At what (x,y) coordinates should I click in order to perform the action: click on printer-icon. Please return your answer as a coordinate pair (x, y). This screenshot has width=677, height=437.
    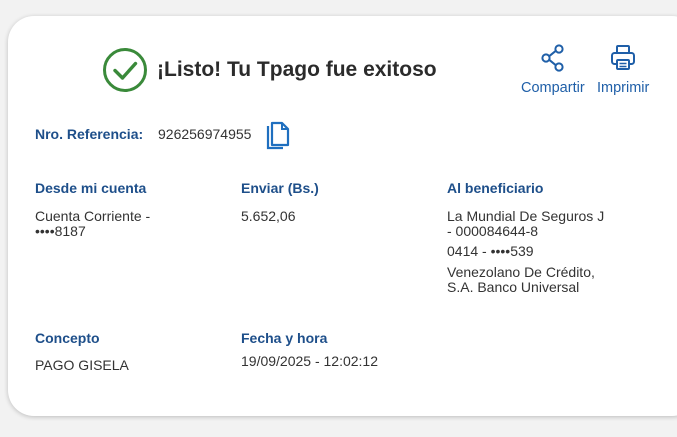
    Looking at the image, I should click on (623, 57).